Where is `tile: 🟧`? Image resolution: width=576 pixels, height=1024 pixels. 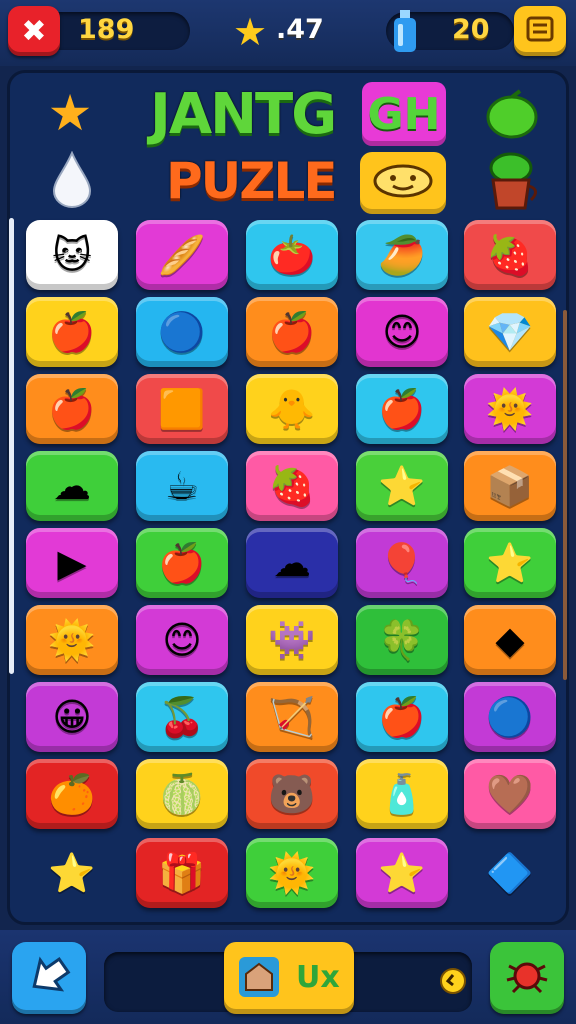
tile: 🟧 is located at coordinates (182, 409).